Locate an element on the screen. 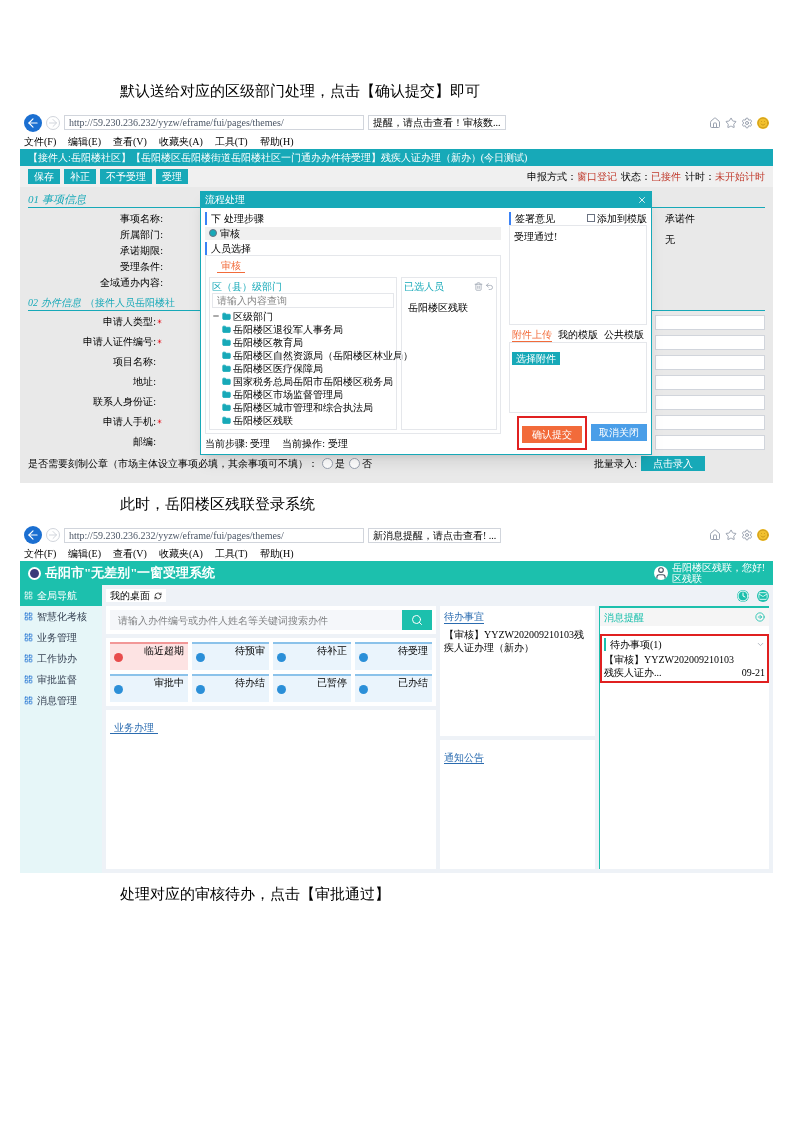 The width and height of the screenshot is (793, 1122). selected-person: 岳阳楼区残联 is located at coordinates (451, 307).